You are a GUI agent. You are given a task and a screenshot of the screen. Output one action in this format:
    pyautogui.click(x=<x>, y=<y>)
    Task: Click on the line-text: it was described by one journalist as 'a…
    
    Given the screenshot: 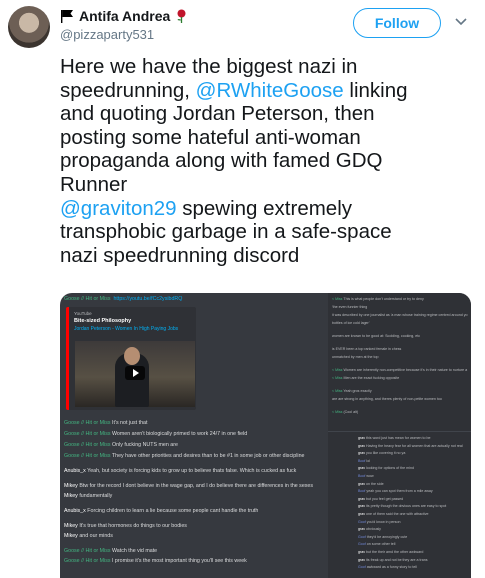 What is the action you would take?
    pyautogui.click(x=400, y=315)
    